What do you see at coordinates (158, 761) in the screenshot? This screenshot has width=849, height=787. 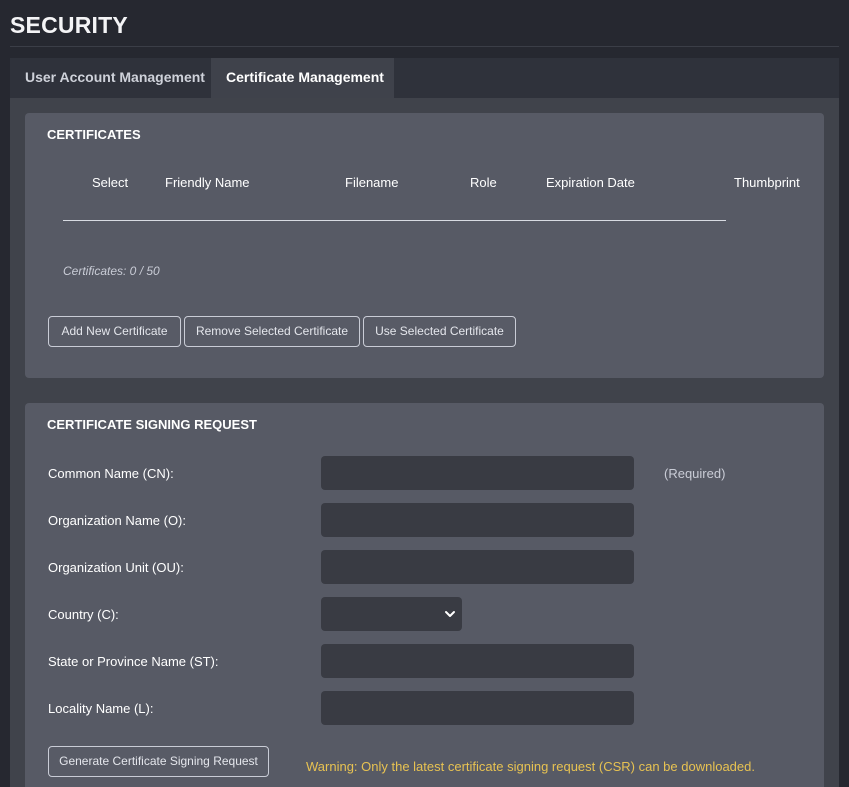 I see `generate-csr-button: Generate Certificate Signing Request` at bounding box center [158, 761].